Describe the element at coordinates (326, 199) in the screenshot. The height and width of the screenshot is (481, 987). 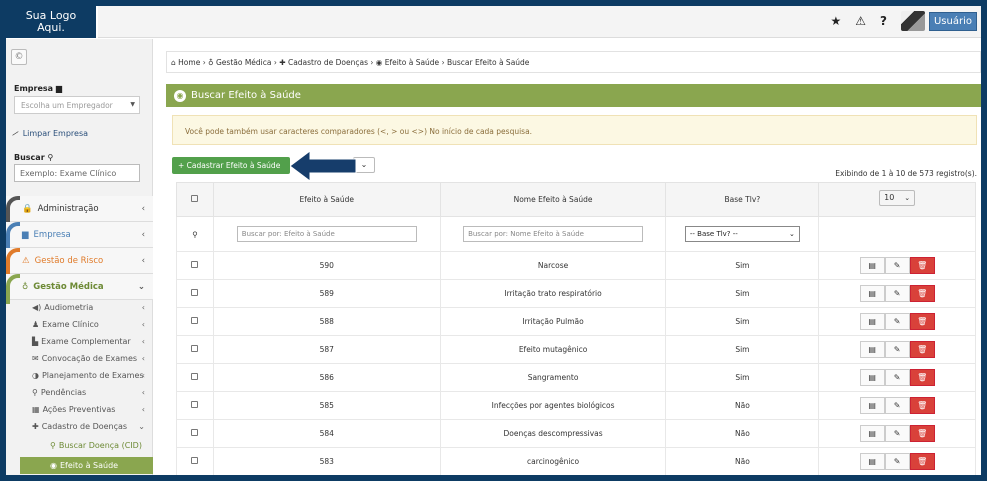
I see `header-efeito: Efeito à Saúde` at that location.